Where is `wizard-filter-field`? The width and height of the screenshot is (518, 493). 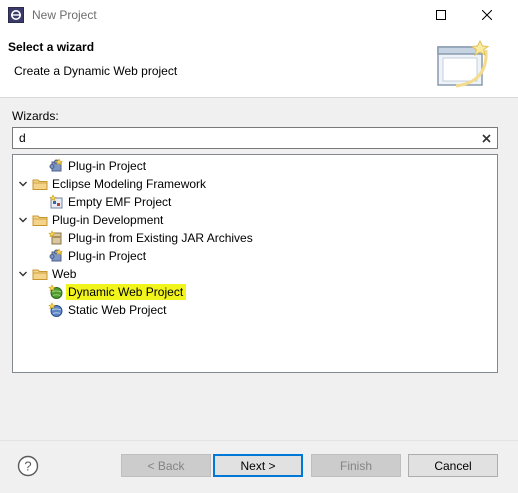 wizard-filter-field is located at coordinates (255, 138).